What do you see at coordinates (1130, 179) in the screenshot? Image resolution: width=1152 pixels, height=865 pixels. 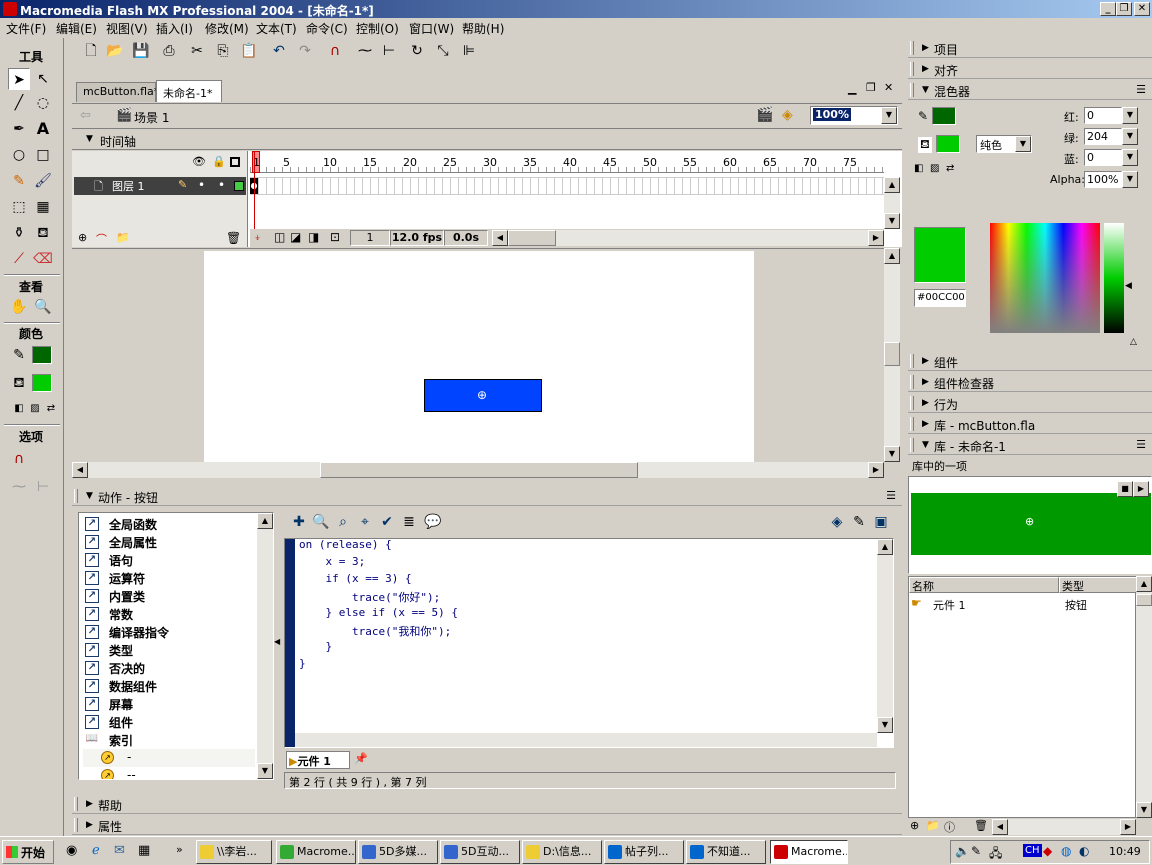 I see `alpha-stepper: ▼` at bounding box center [1130, 179].